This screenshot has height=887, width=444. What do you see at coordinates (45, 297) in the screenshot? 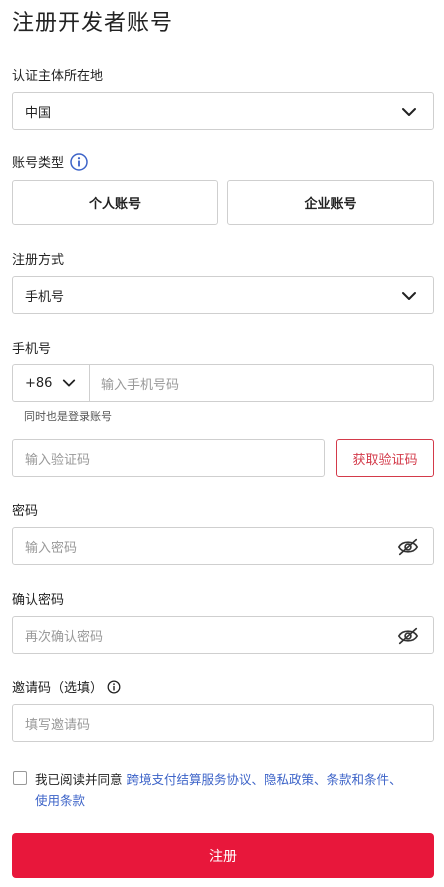
I see `method-value: 手机号` at bounding box center [45, 297].